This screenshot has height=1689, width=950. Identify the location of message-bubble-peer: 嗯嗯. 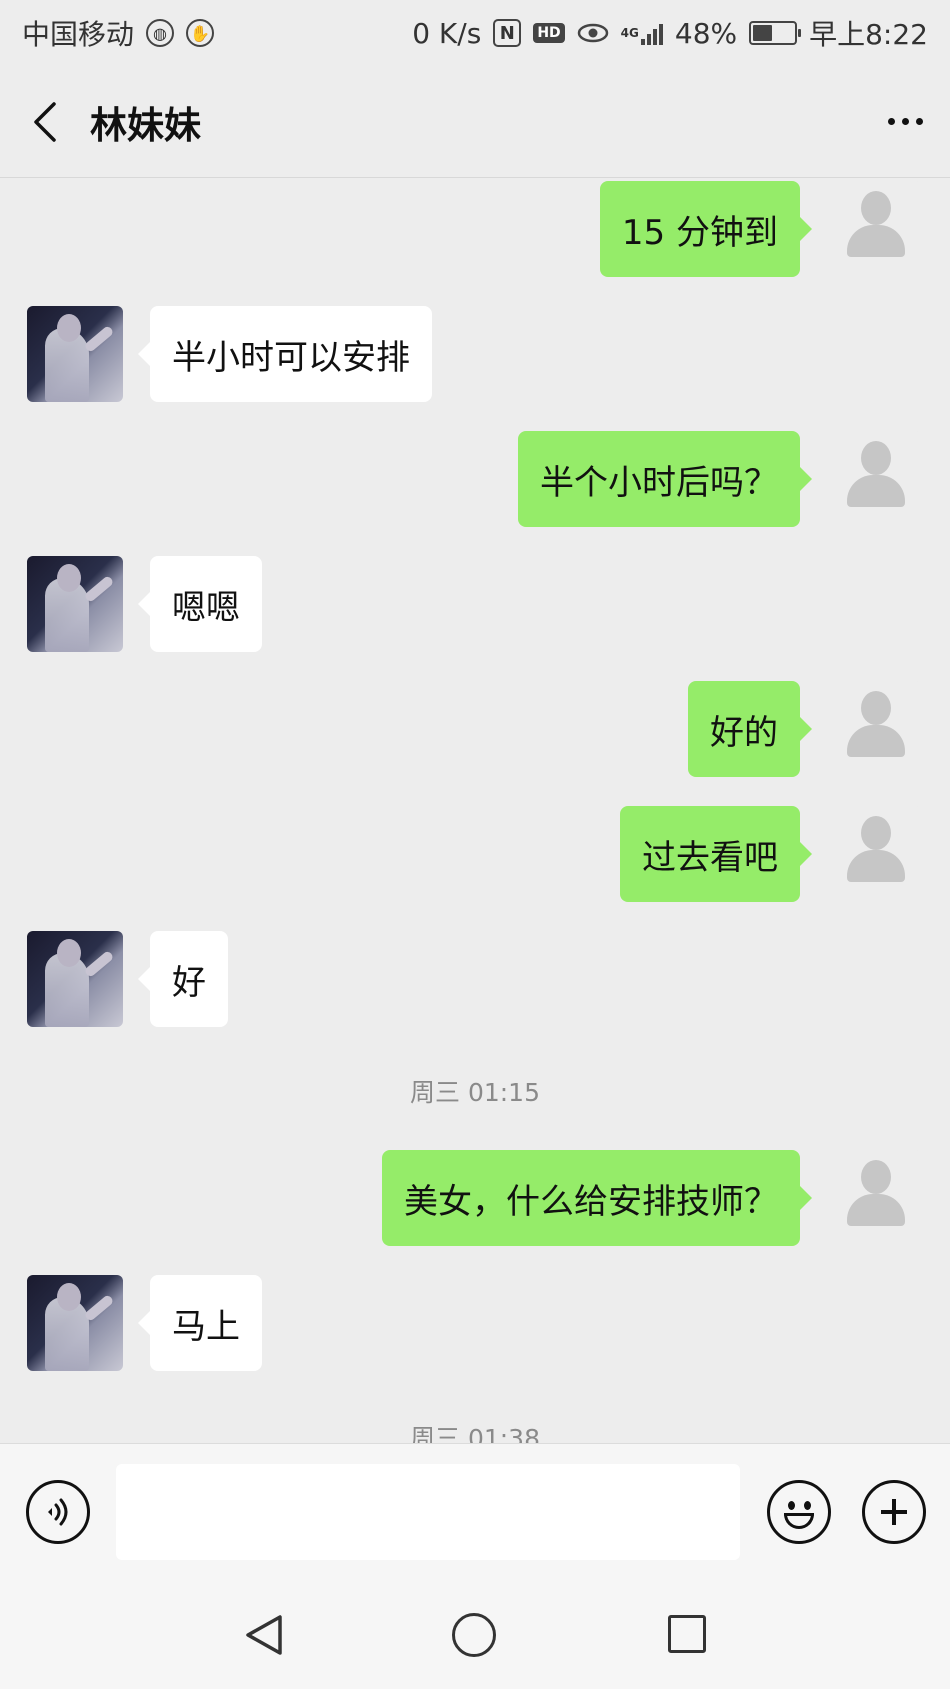
(200, 604).